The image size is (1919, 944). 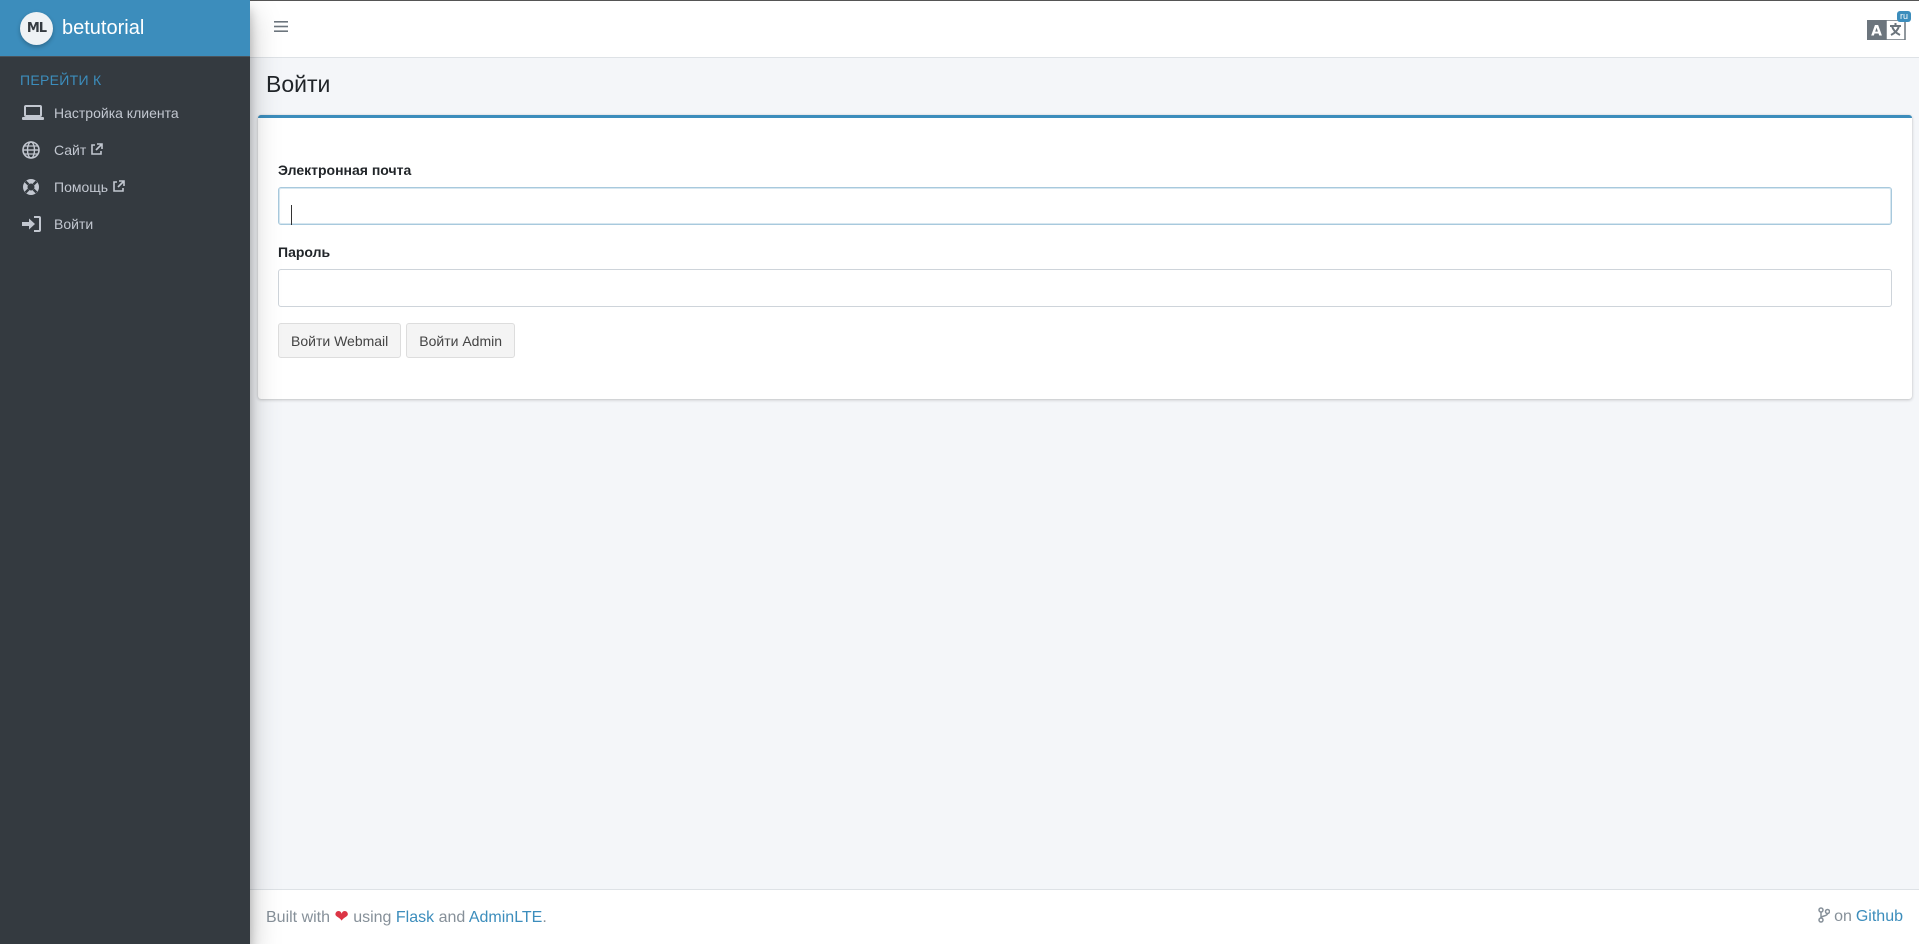 I want to click on sidebar-item-help: Помощь, so click(x=125, y=186).